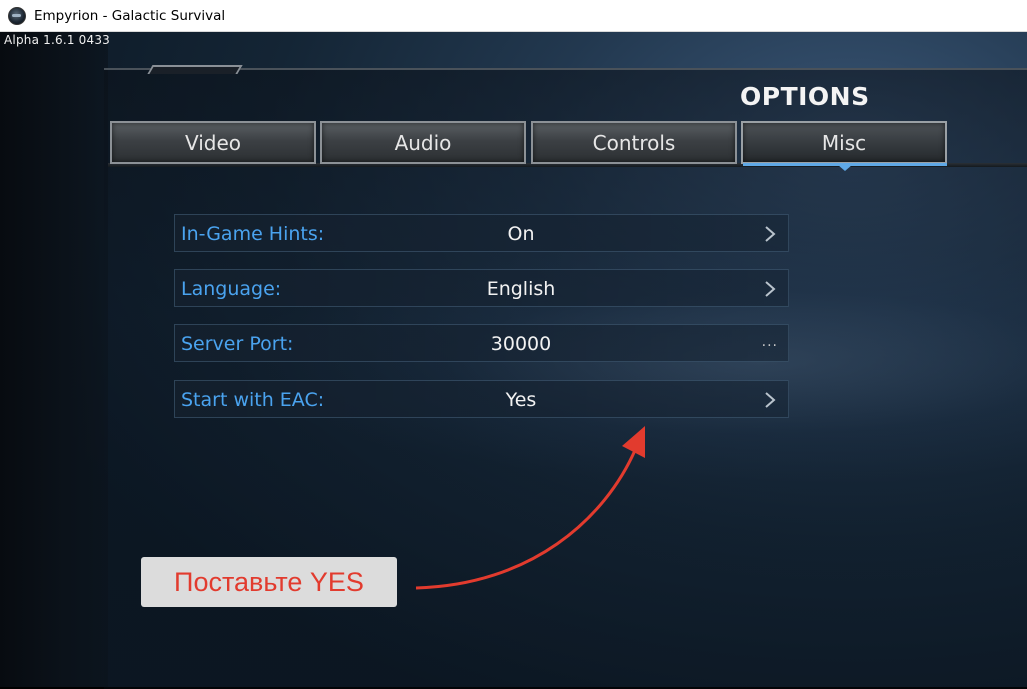  What do you see at coordinates (521, 234) in the screenshot?
I see `setting-value: On` at bounding box center [521, 234].